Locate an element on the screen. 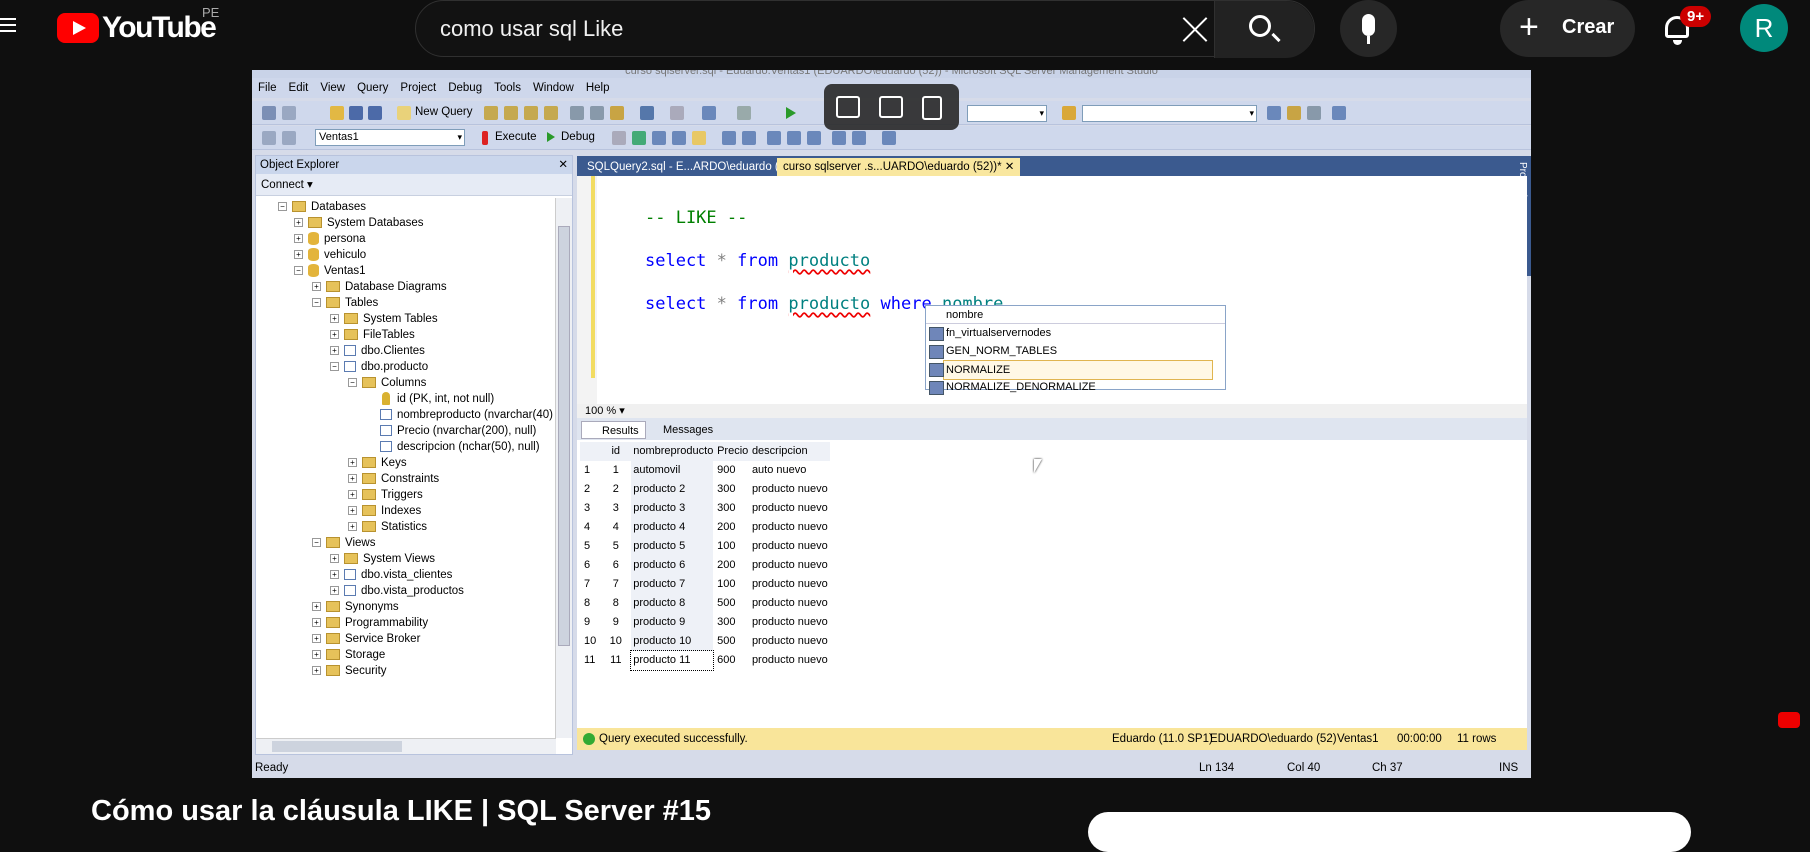  table-row: 7 7 producto 7 100 producto nuevo is located at coordinates (705, 584).